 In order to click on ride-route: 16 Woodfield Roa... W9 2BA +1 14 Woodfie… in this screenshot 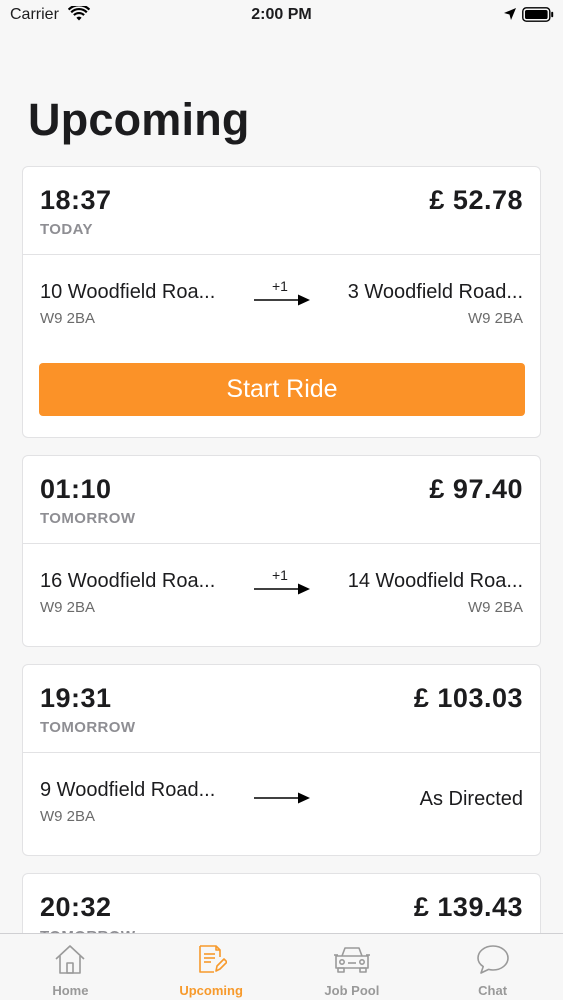, I will do `click(281, 589)`.